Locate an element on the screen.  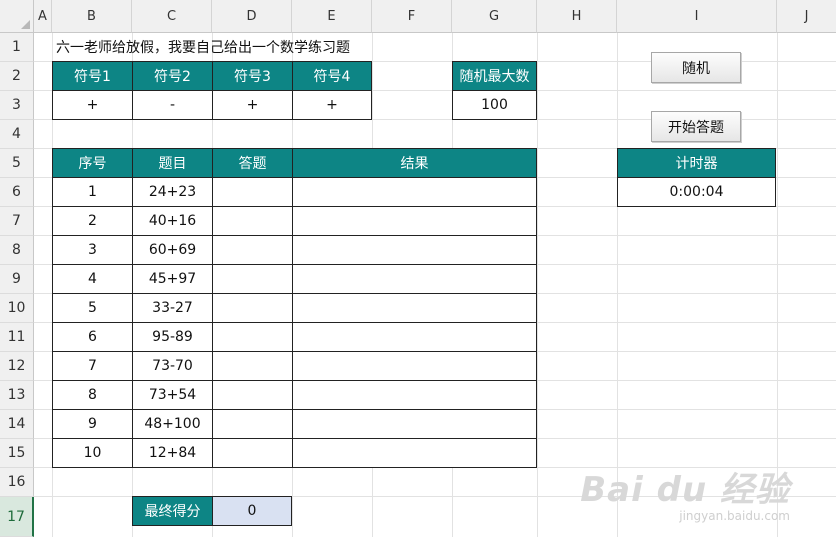
watermark-url: jingyan.baidu.com is located at coordinates (734, 516).